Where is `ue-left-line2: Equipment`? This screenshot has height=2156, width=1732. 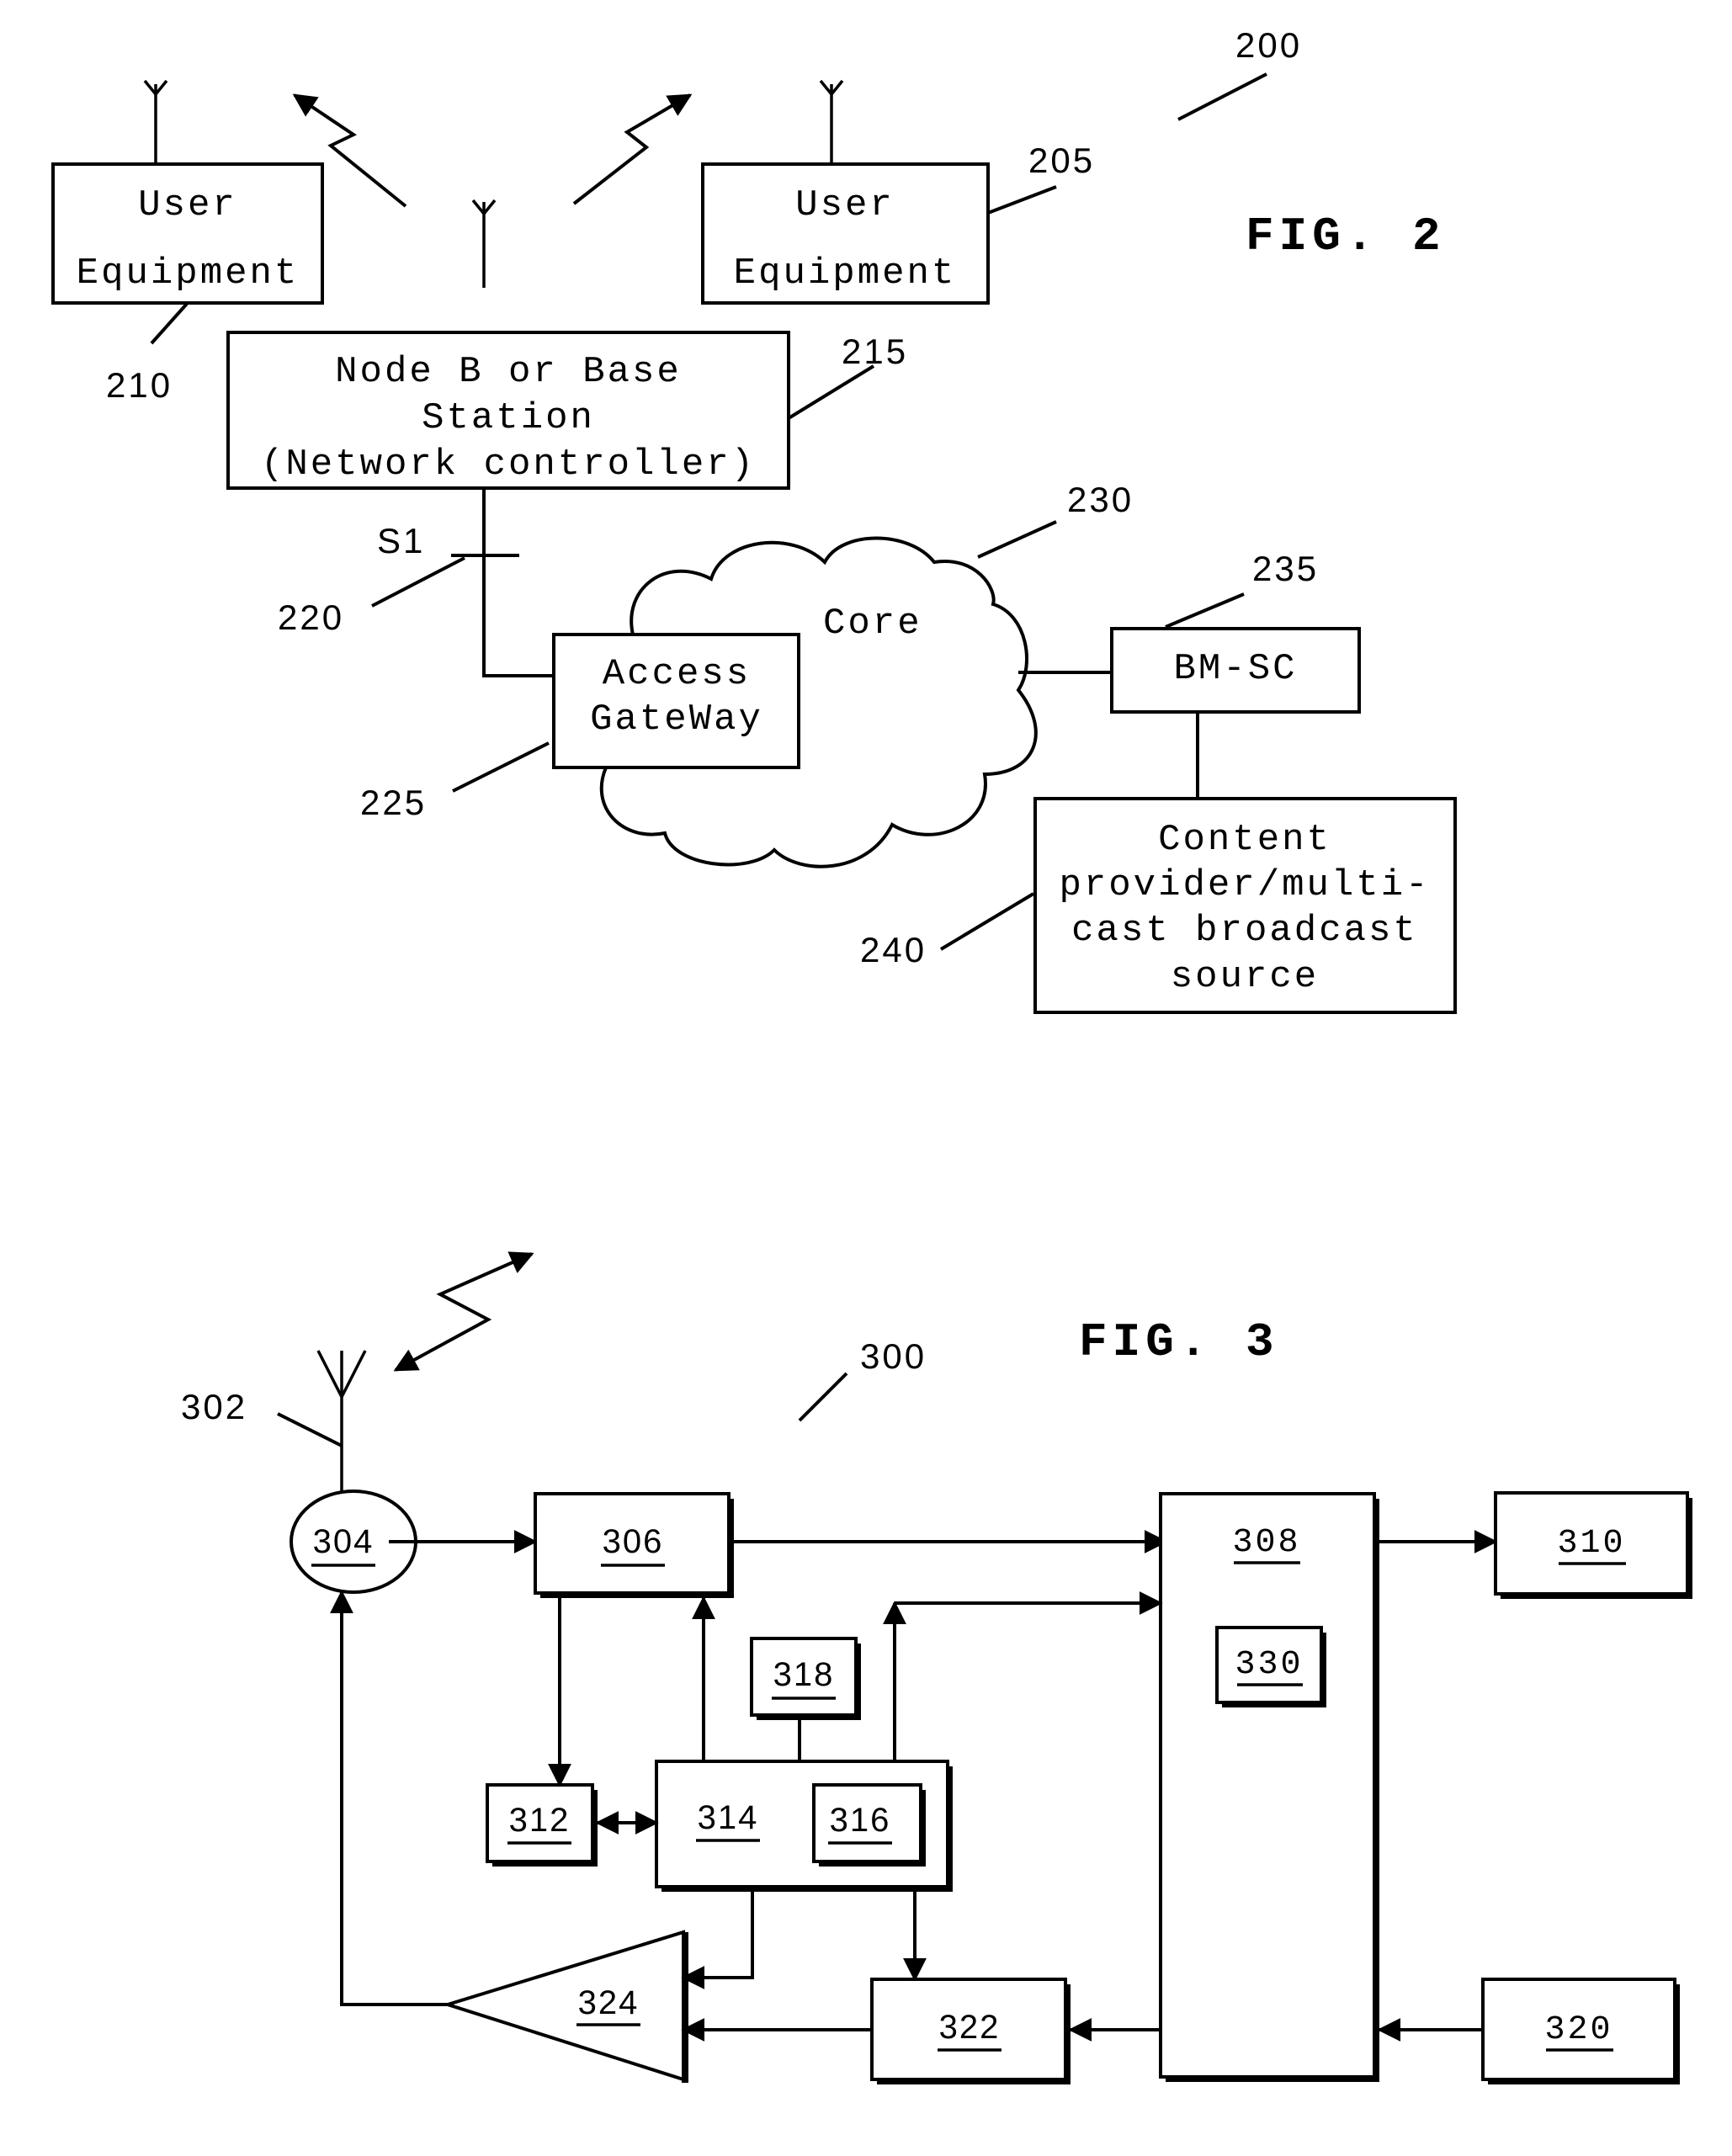 ue-left-line2: Equipment is located at coordinates (188, 273).